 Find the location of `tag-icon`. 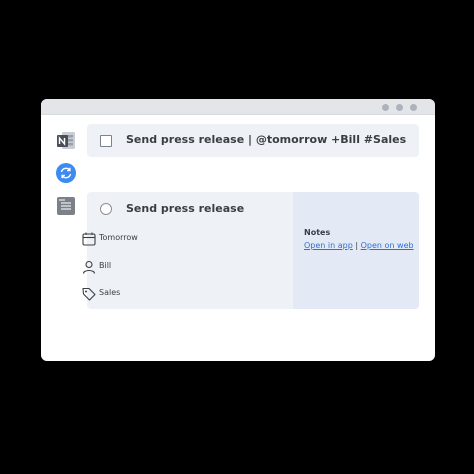

tag-icon is located at coordinates (89, 294).